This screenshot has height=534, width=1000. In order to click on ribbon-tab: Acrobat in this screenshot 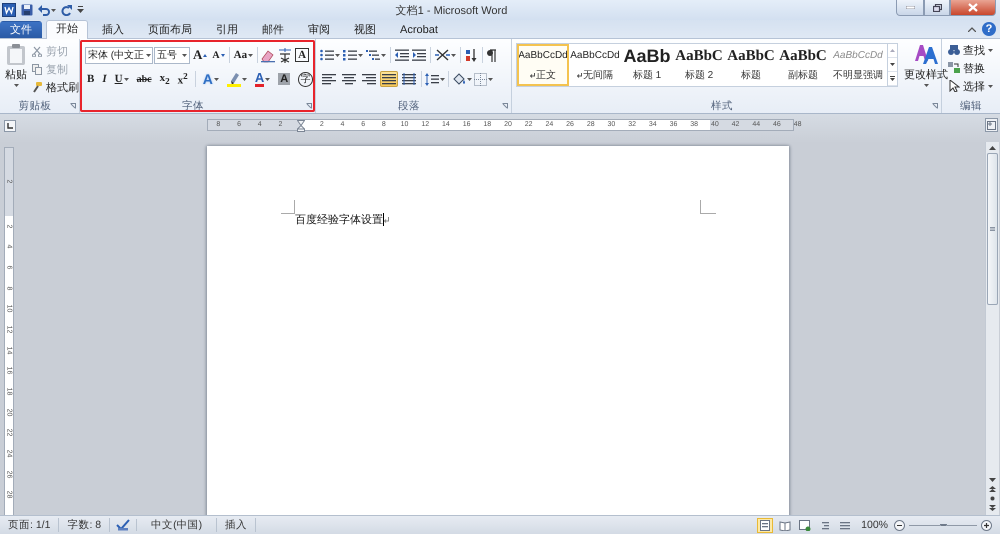, I will do `click(419, 29)`.